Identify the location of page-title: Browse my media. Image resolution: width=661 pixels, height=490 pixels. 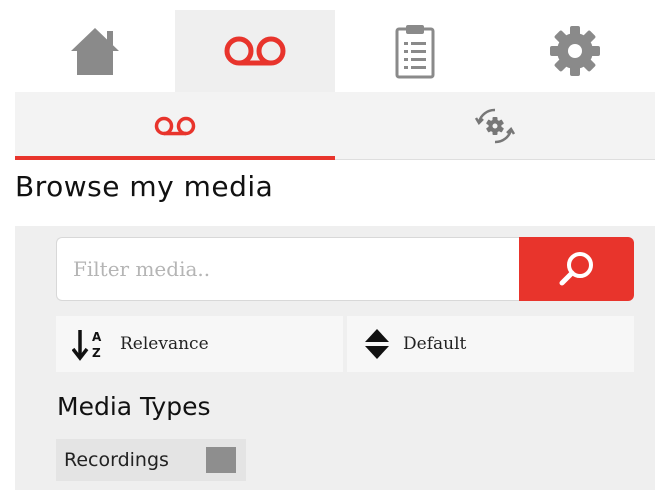
(144, 186).